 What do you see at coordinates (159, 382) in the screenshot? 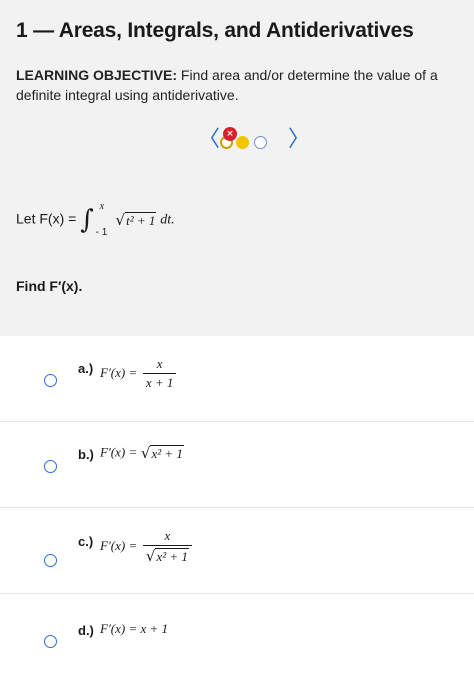
I see `denominator: x + 1` at bounding box center [159, 382].